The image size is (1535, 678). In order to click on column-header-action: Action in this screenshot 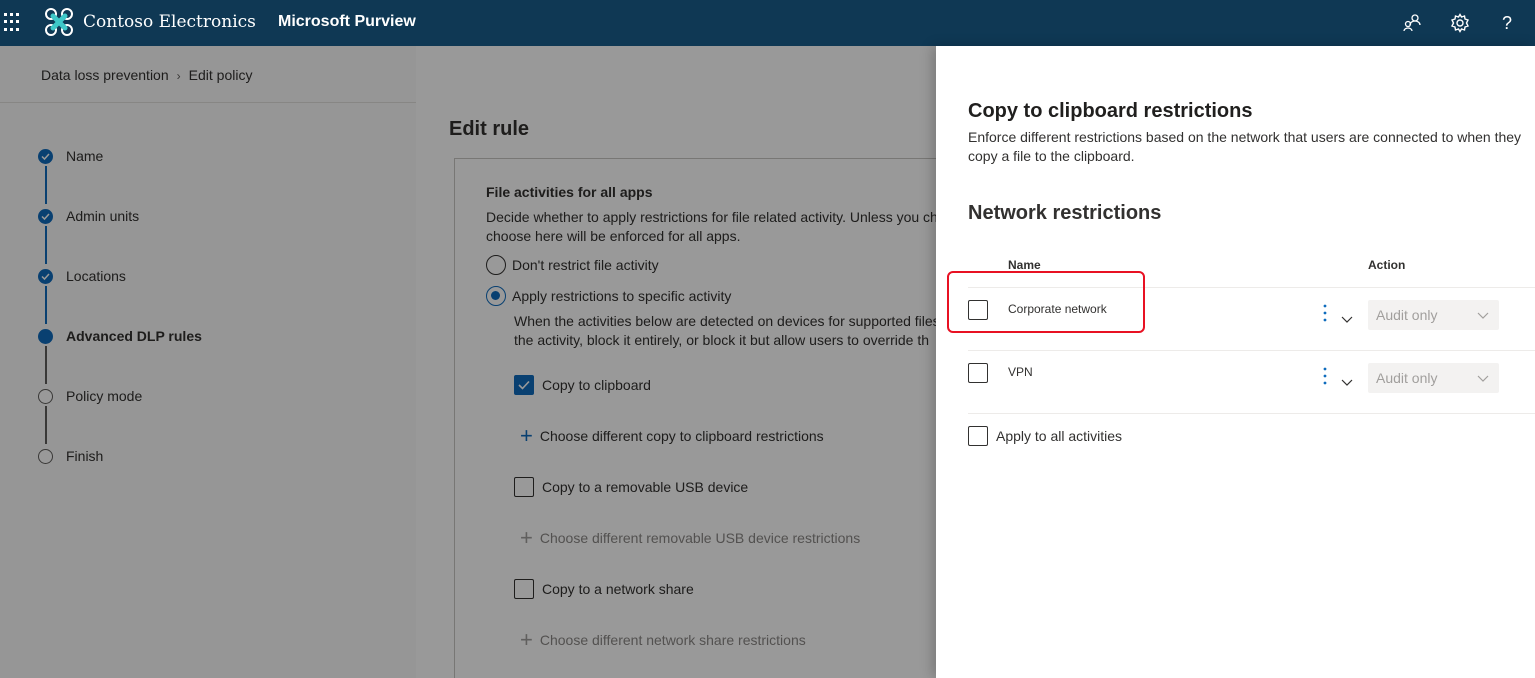, I will do `click(1387, 265)`.